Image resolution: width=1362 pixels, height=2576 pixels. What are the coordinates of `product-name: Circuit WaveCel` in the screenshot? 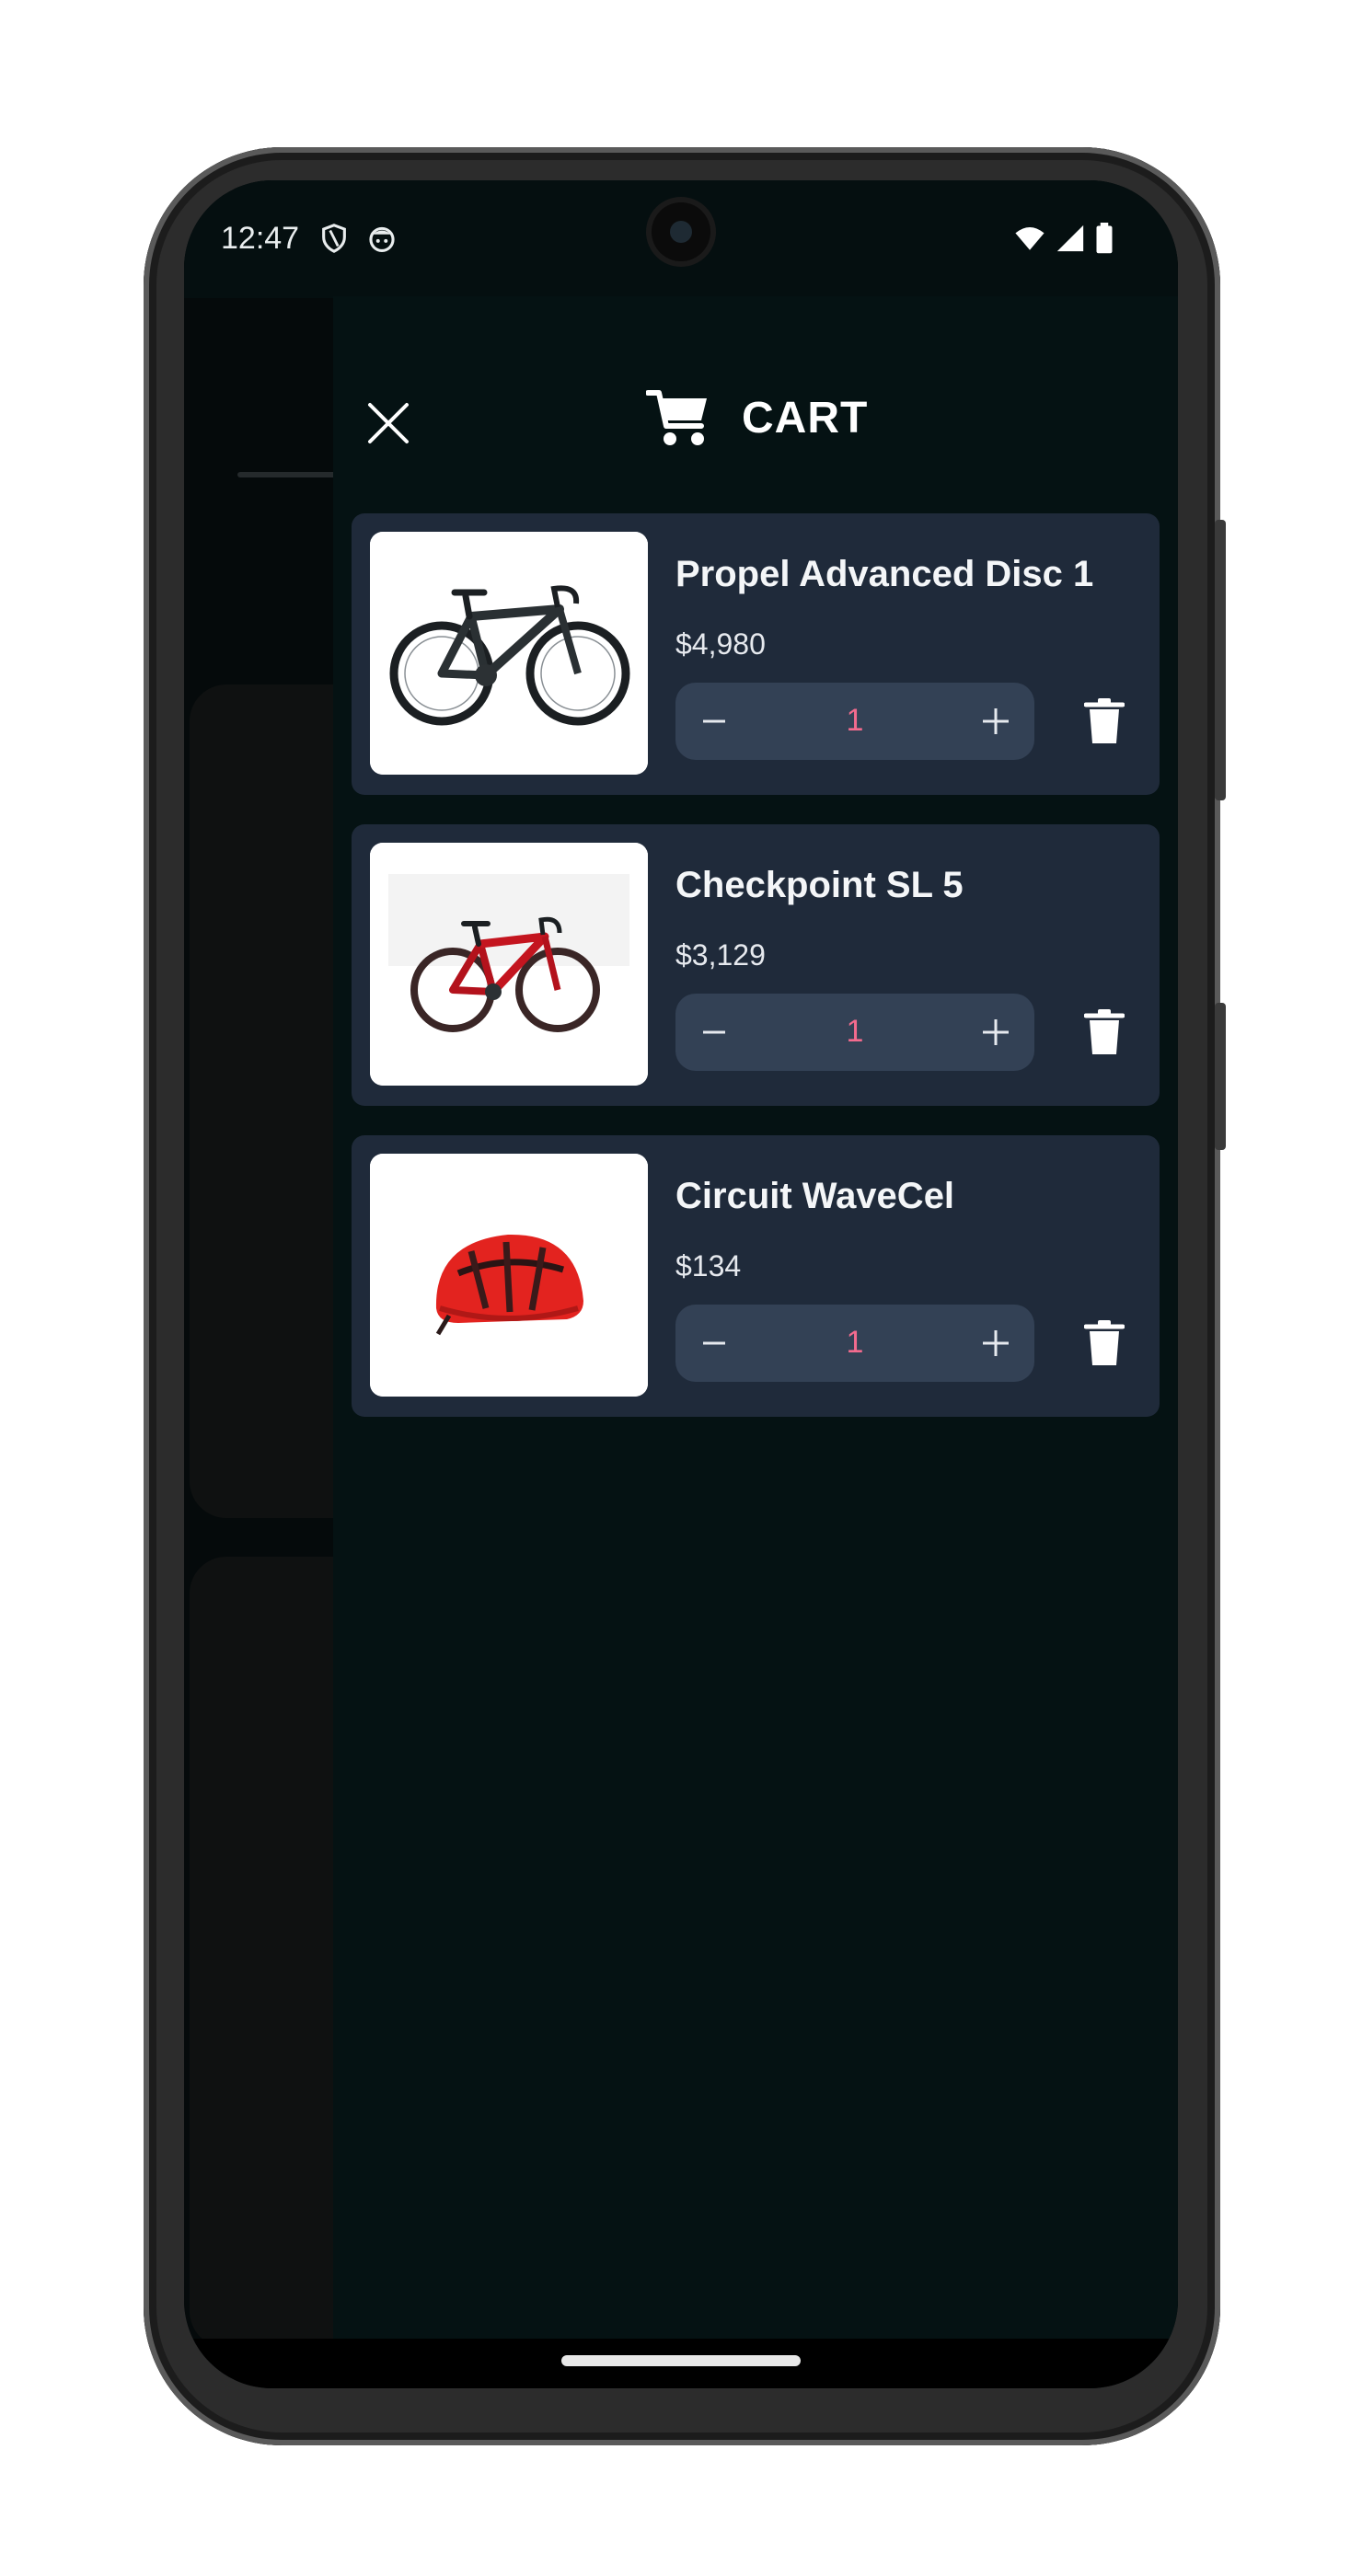 It's located at (815, 1196).